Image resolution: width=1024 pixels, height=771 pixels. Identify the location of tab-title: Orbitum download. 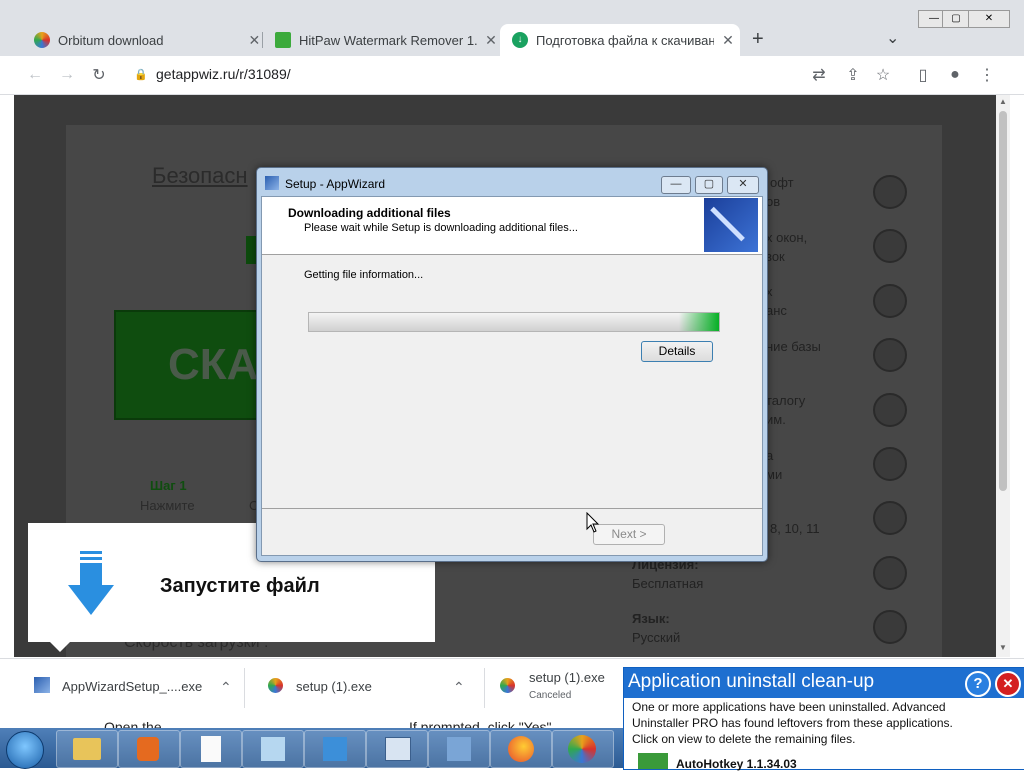
(111, 40).